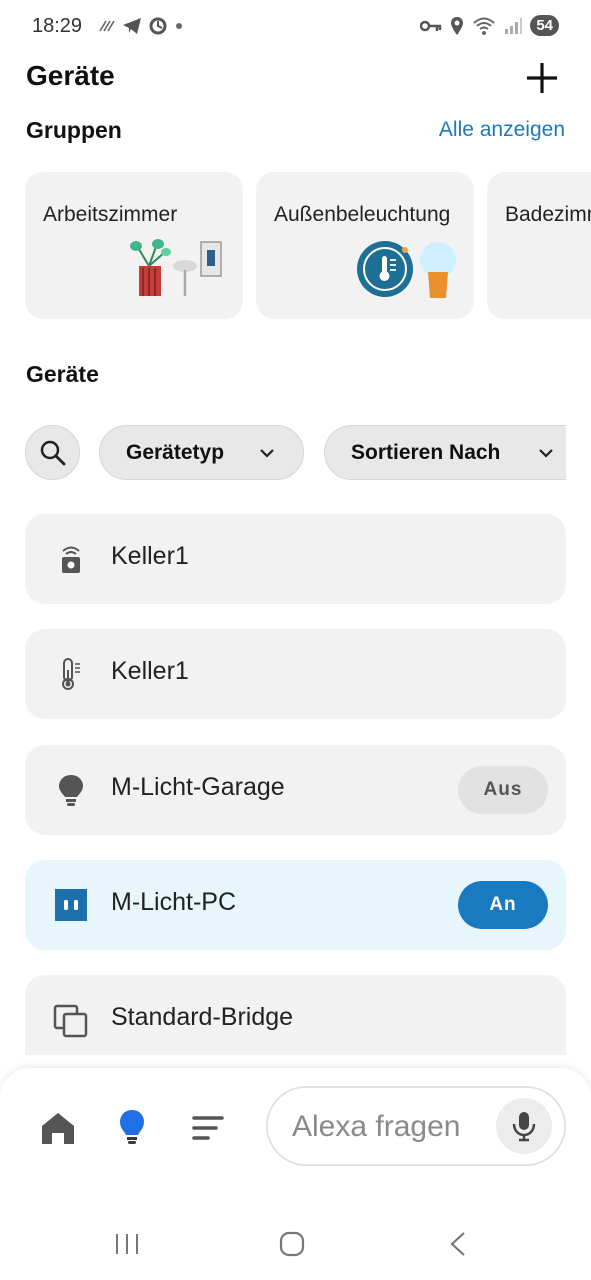 This screenshot has height=1280, width=591. What do you see at coordinates (175, 452) in the screenshot?
I see `device-type-filter-label: Gerätetyp` at bounding box center [175, 452].